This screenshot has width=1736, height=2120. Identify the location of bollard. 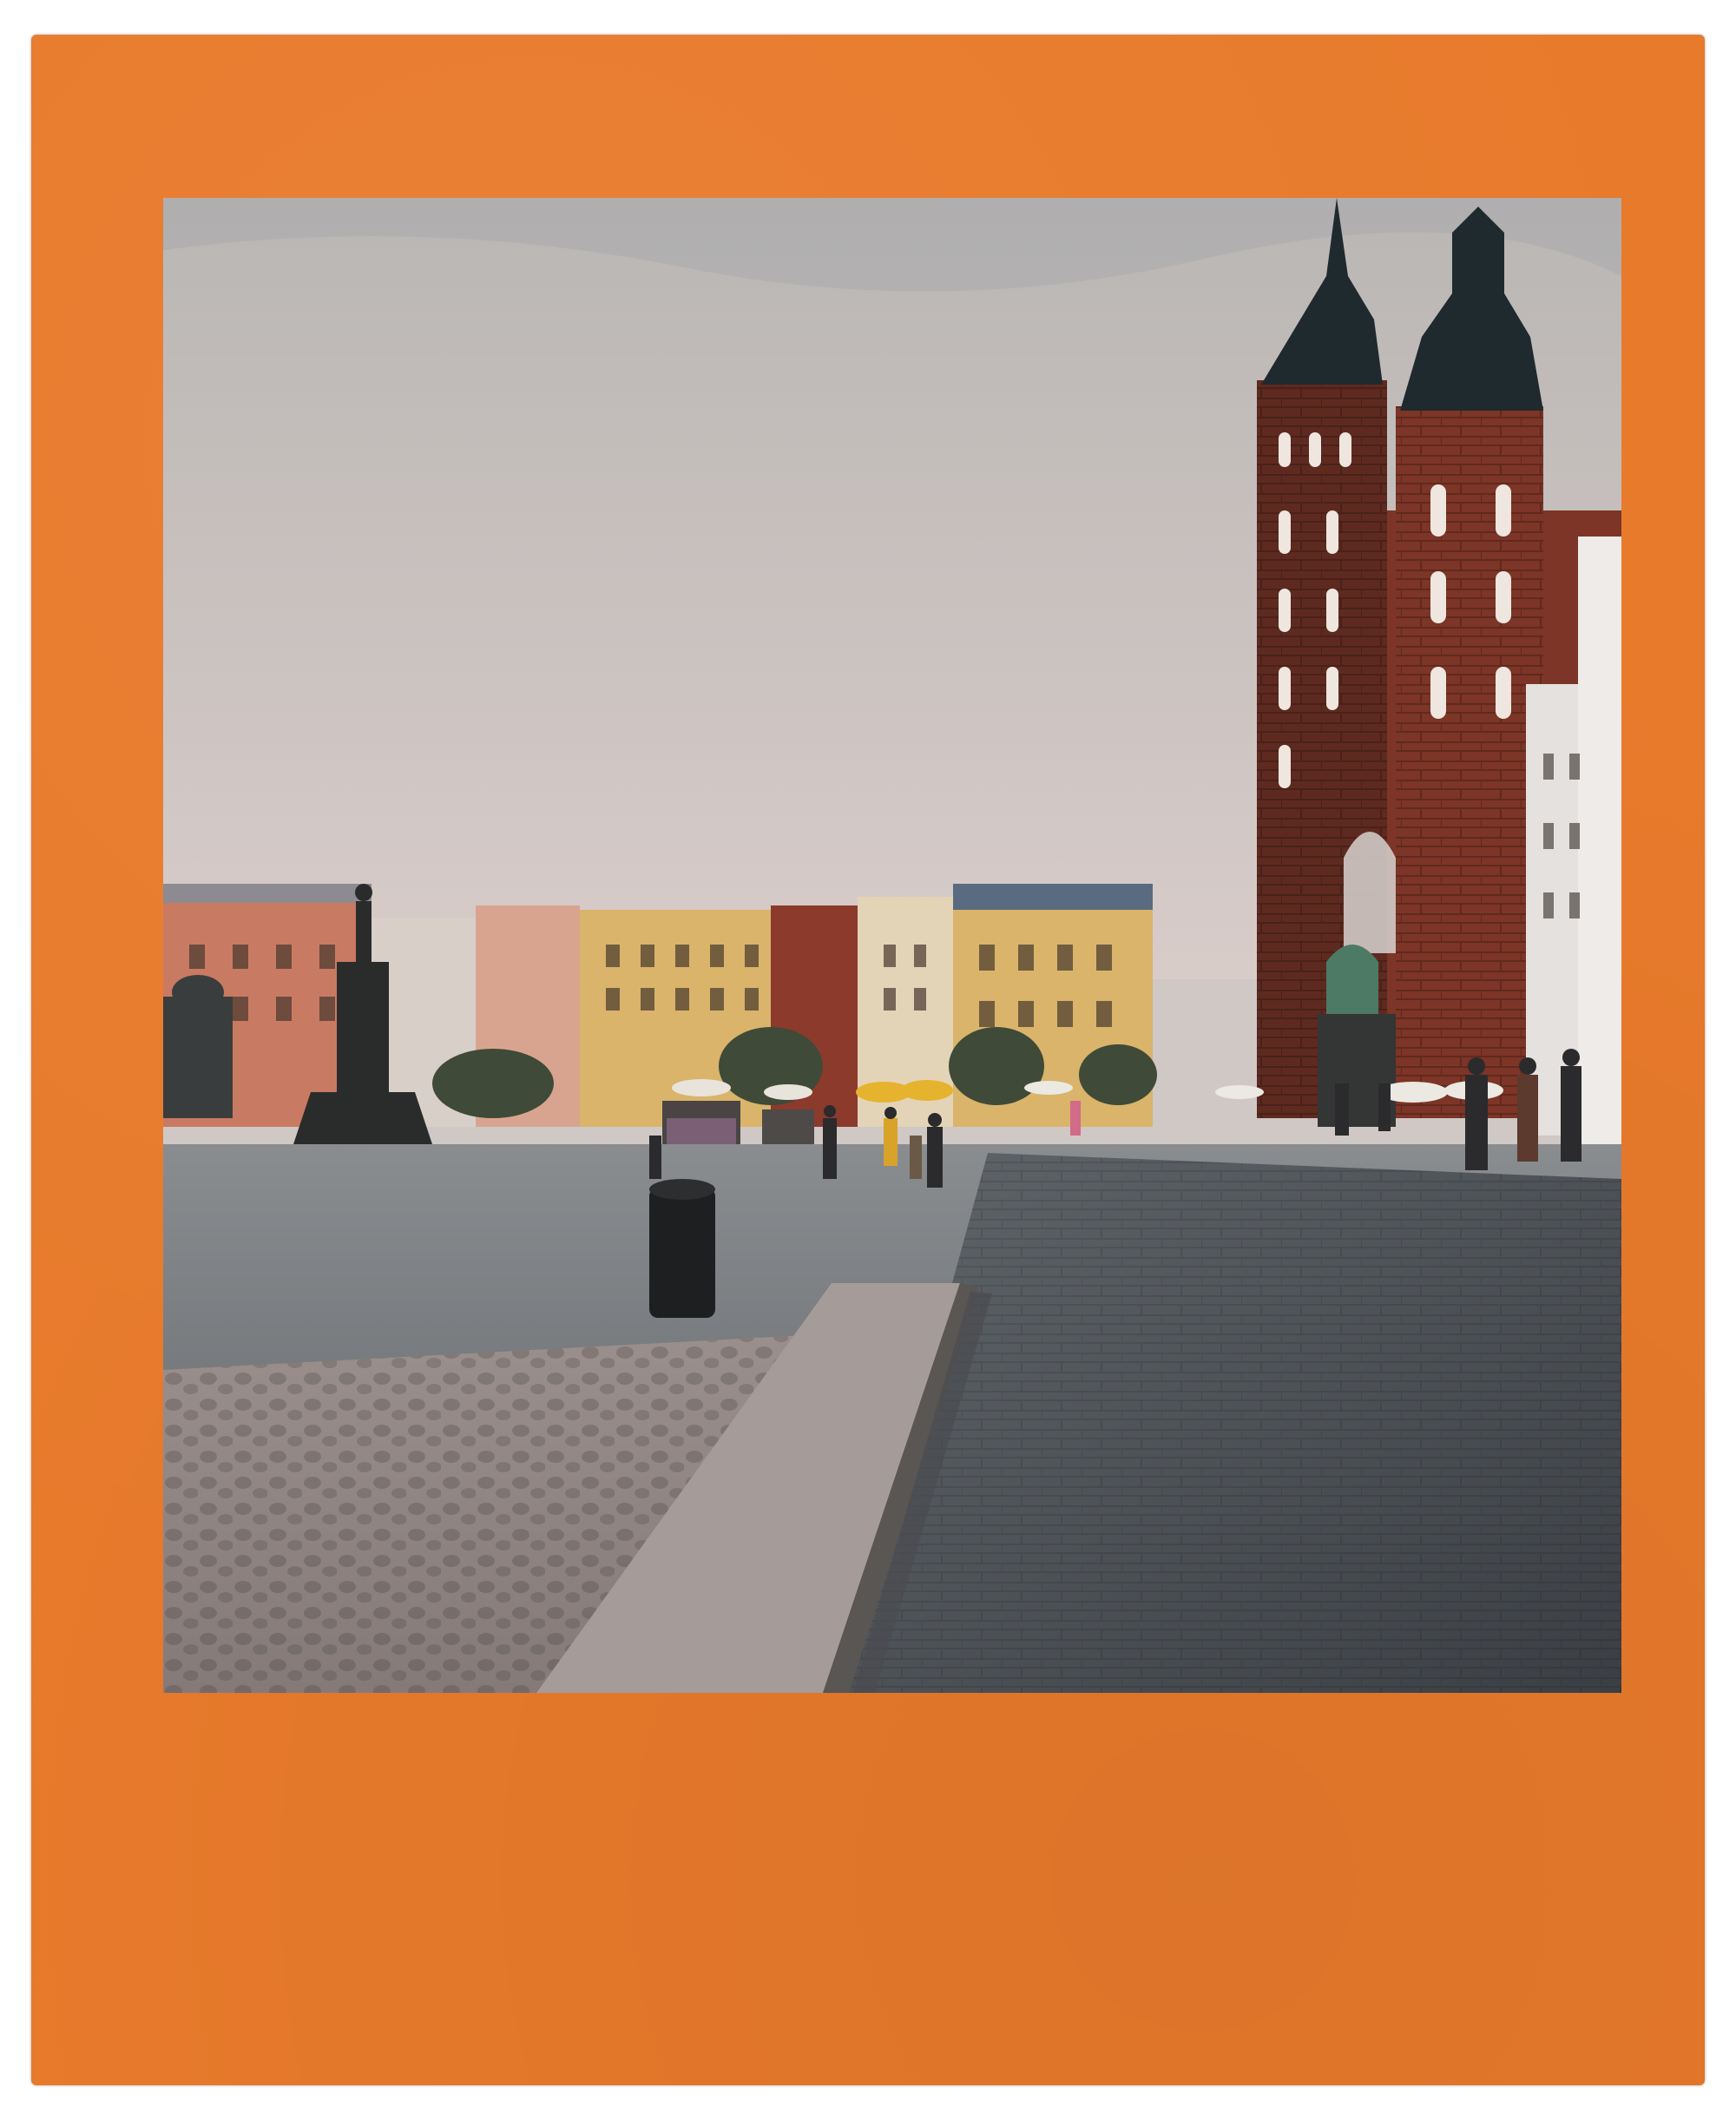
(682, 1248).